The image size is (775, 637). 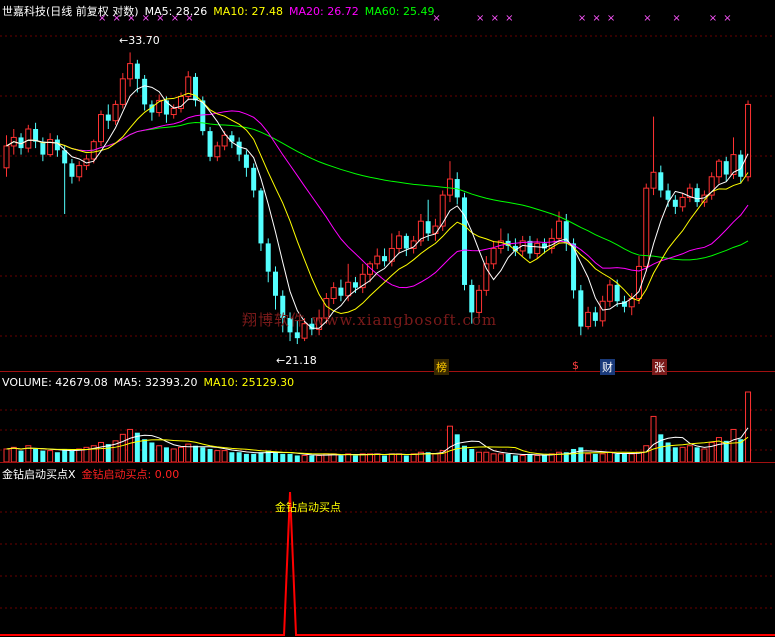 What do you see at coordinates (324, 11) in the screenshot?
I see `ma20-readout: MA20: 26.72` at bounding box center [324, 11].